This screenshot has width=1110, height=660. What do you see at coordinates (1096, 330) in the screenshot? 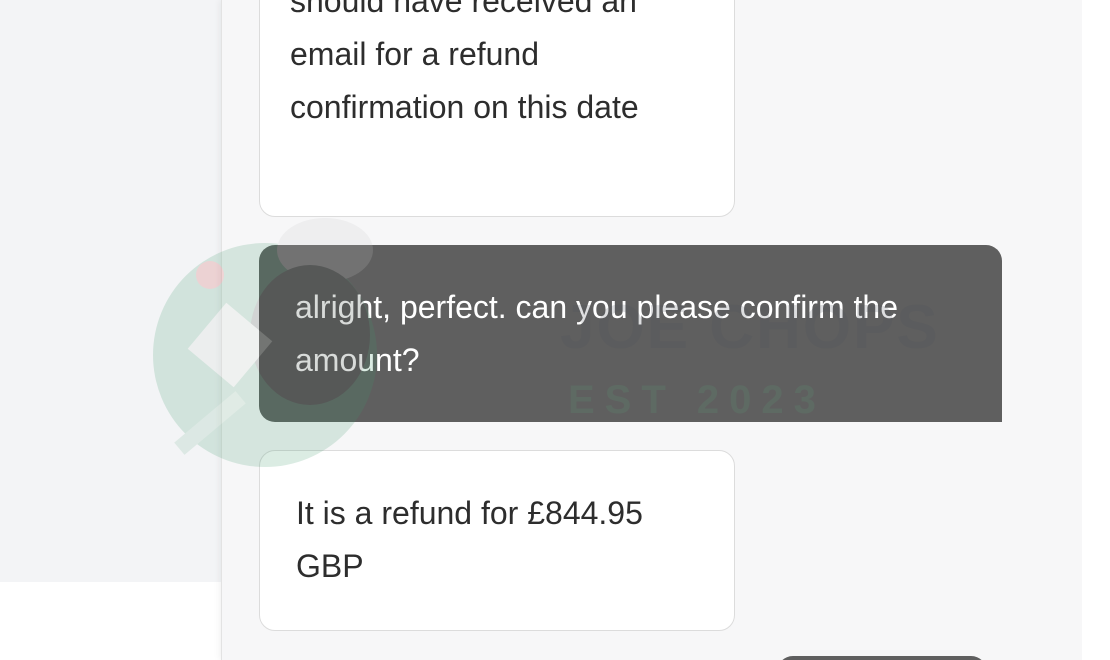
I see `page-right-margin` at bounding box center [1096, 330].